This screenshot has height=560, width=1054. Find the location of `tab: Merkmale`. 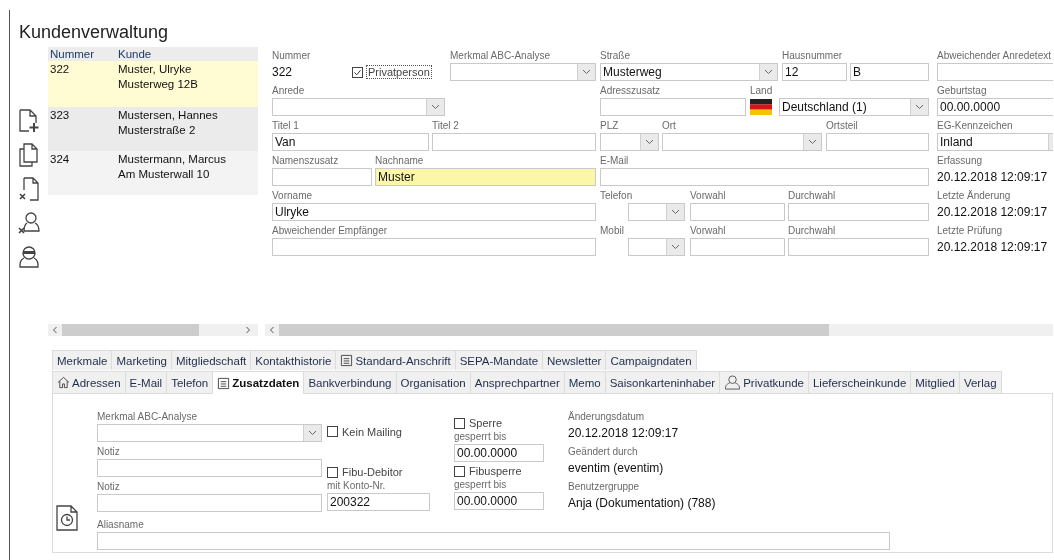

tab: Merkmale is located at coordinates (82, 360).